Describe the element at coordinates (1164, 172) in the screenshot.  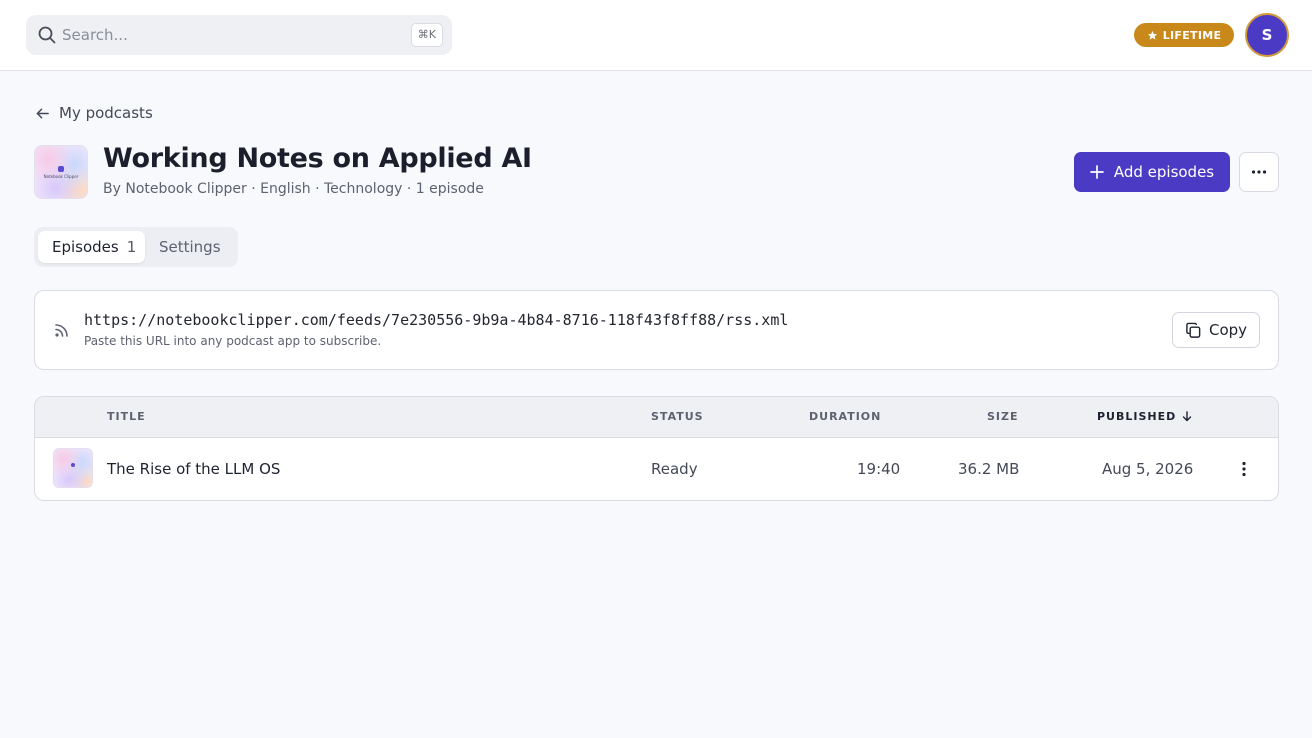
I see `add-episodes-label: Add episodes` at that location.